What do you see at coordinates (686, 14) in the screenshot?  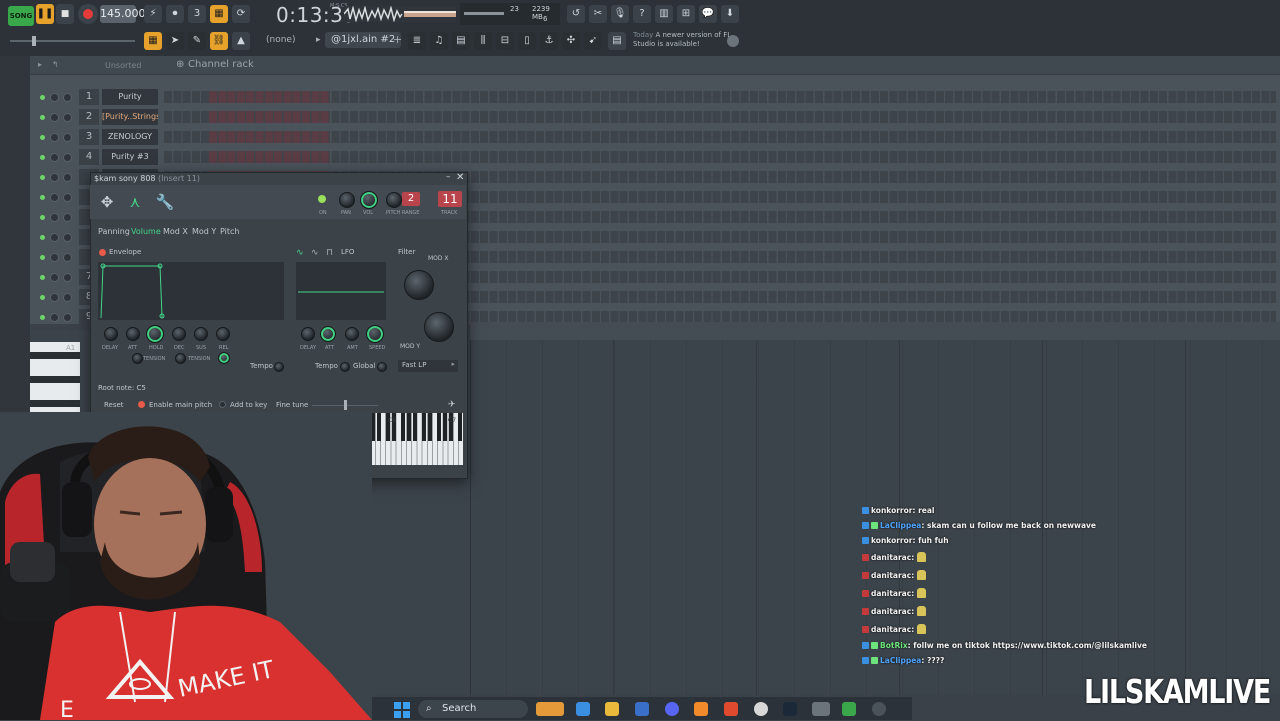 I see `plugin-database-icon: ⊞` at bounding box center [686, 14].